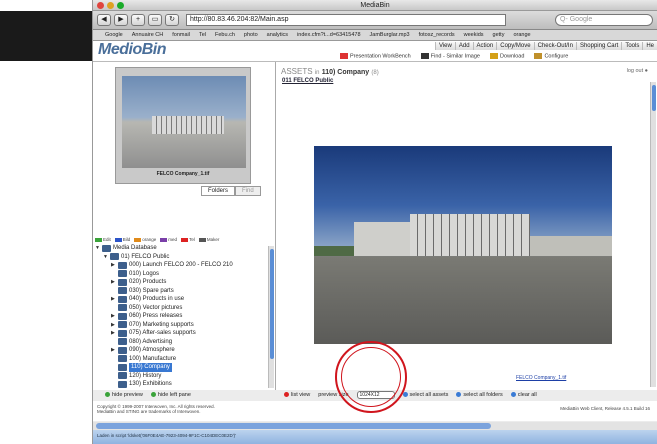  What do you see at coordinates (121, 20) in the screenshot?
I see `forward-button: ▶` at bounding box center [121, 20].